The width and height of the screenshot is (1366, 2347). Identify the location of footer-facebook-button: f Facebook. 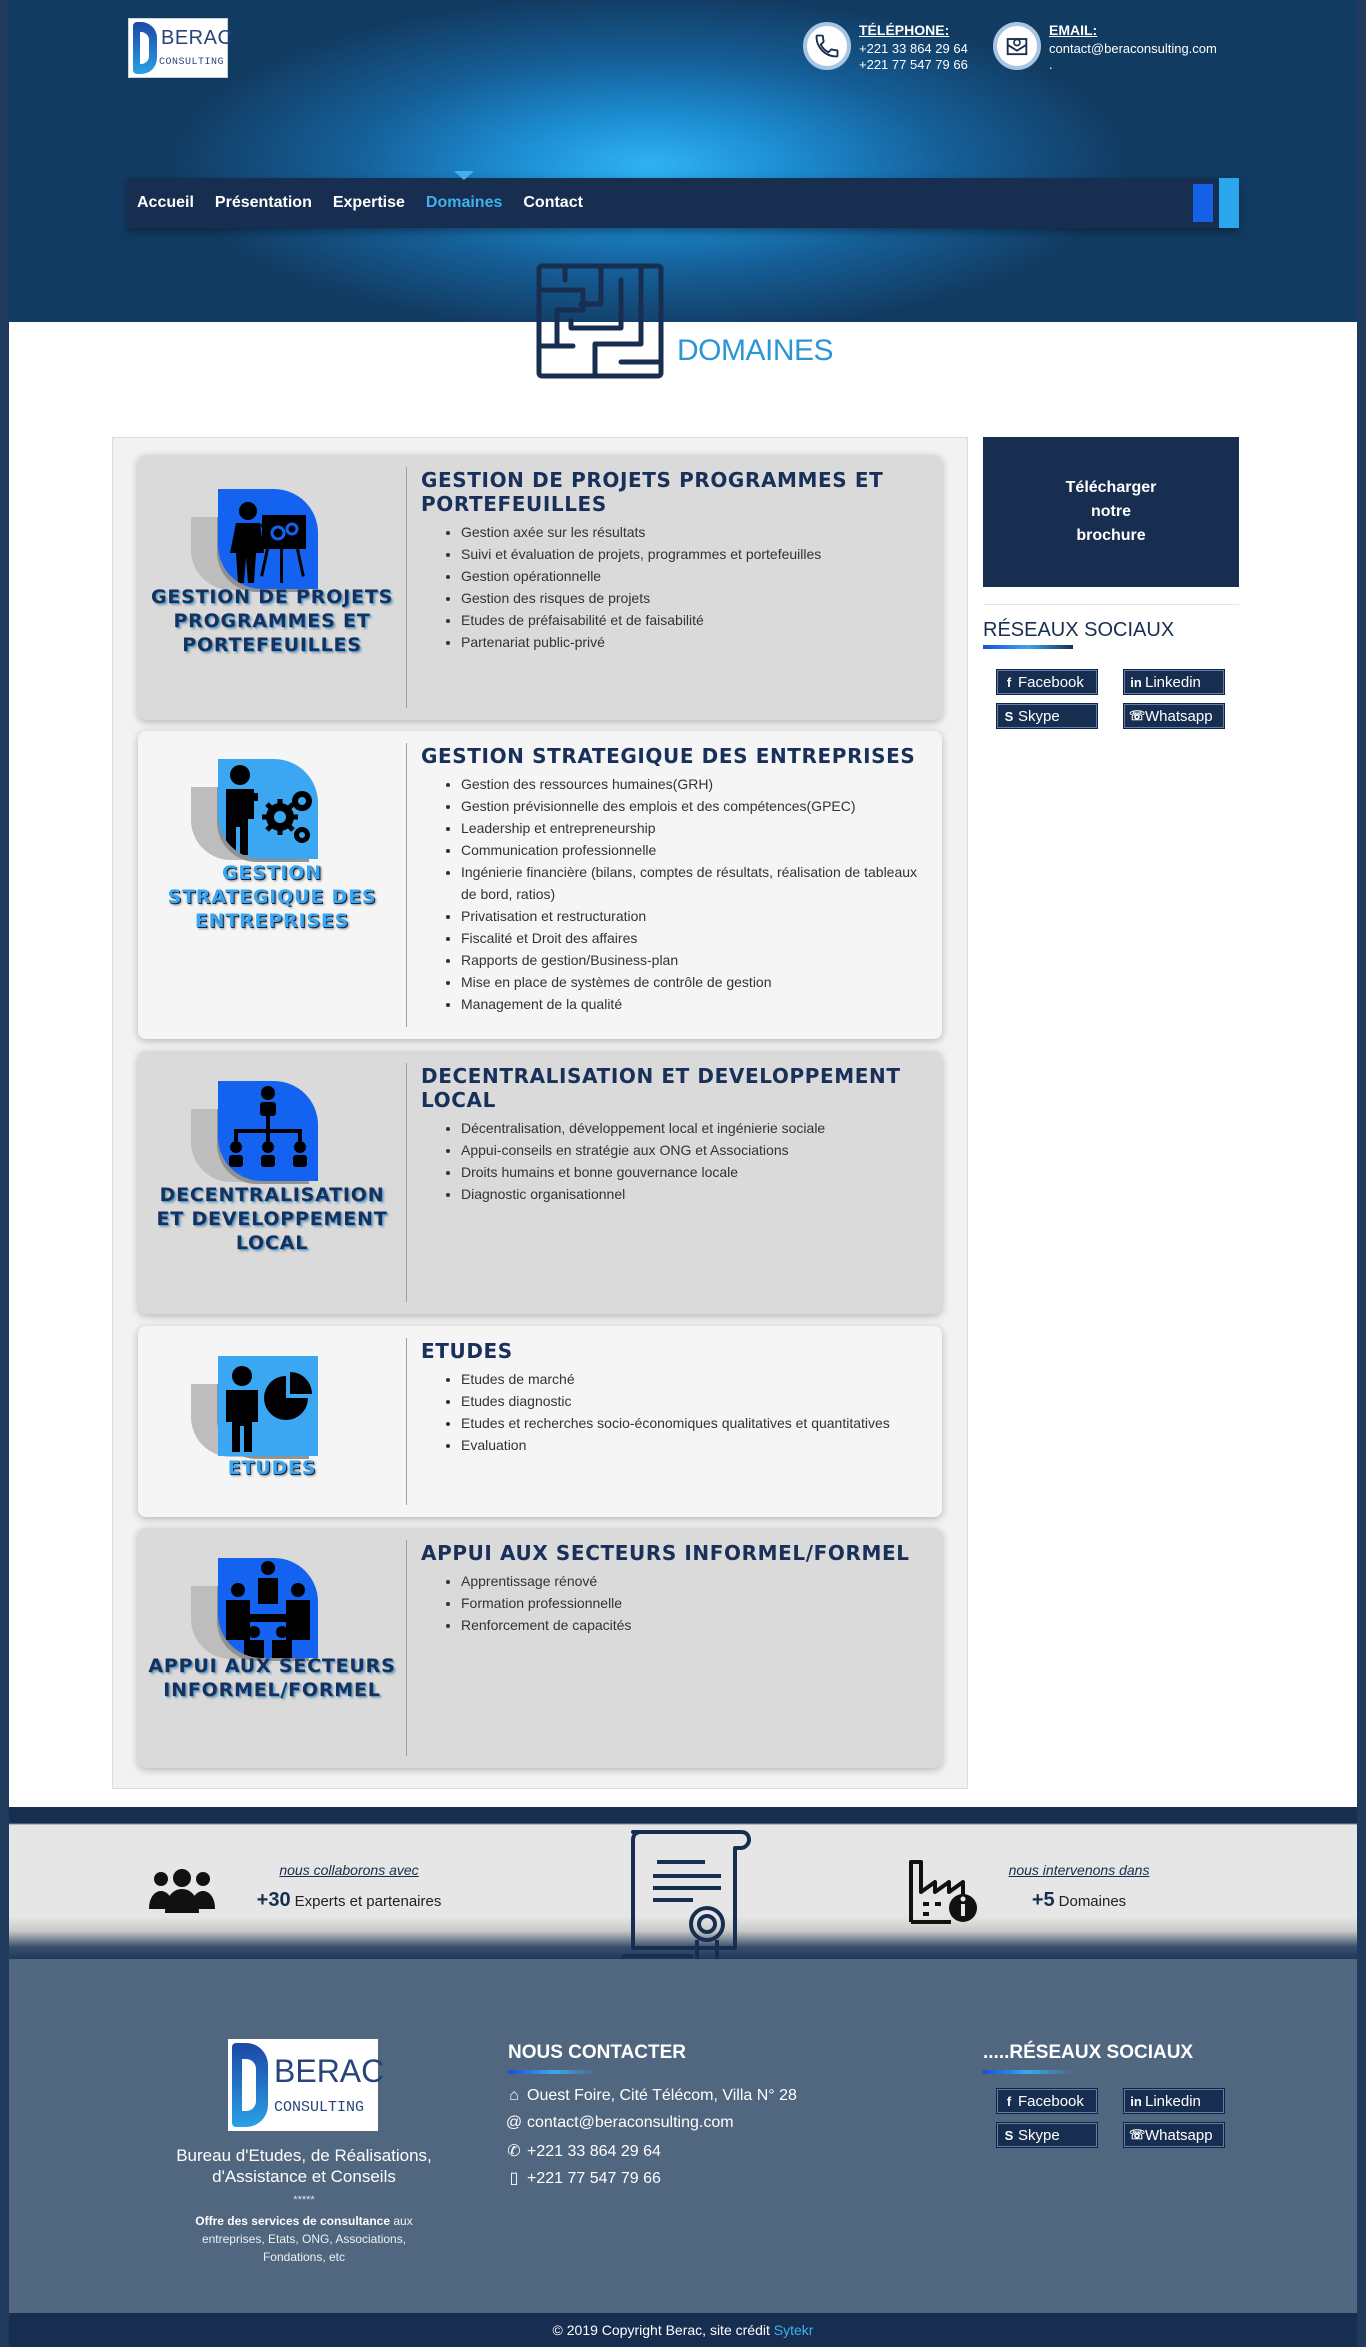
(1047, 2101).